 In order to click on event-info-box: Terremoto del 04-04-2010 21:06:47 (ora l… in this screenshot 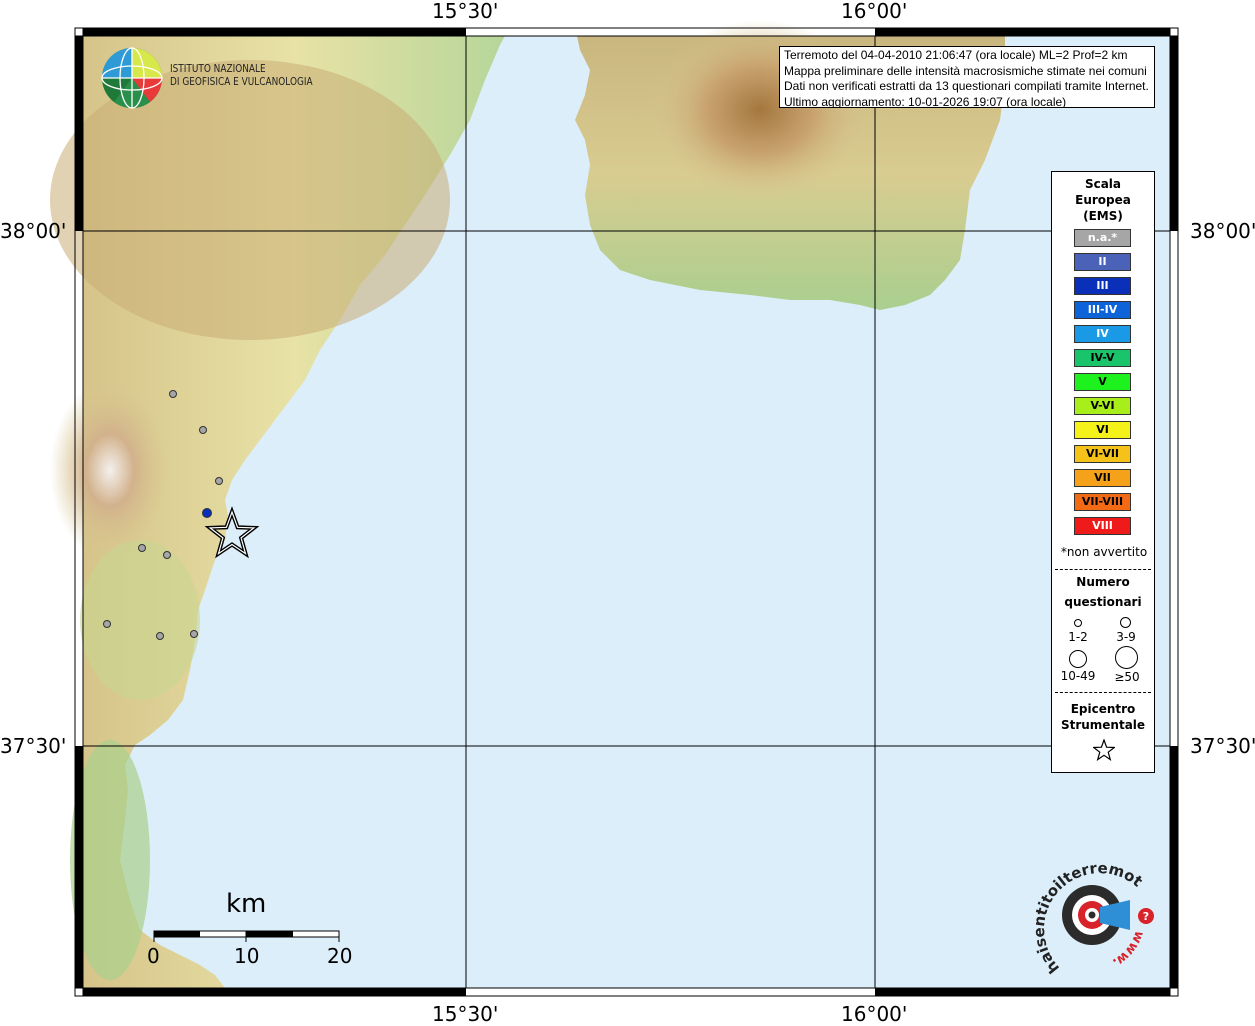, I will do `click(967, 77)`.